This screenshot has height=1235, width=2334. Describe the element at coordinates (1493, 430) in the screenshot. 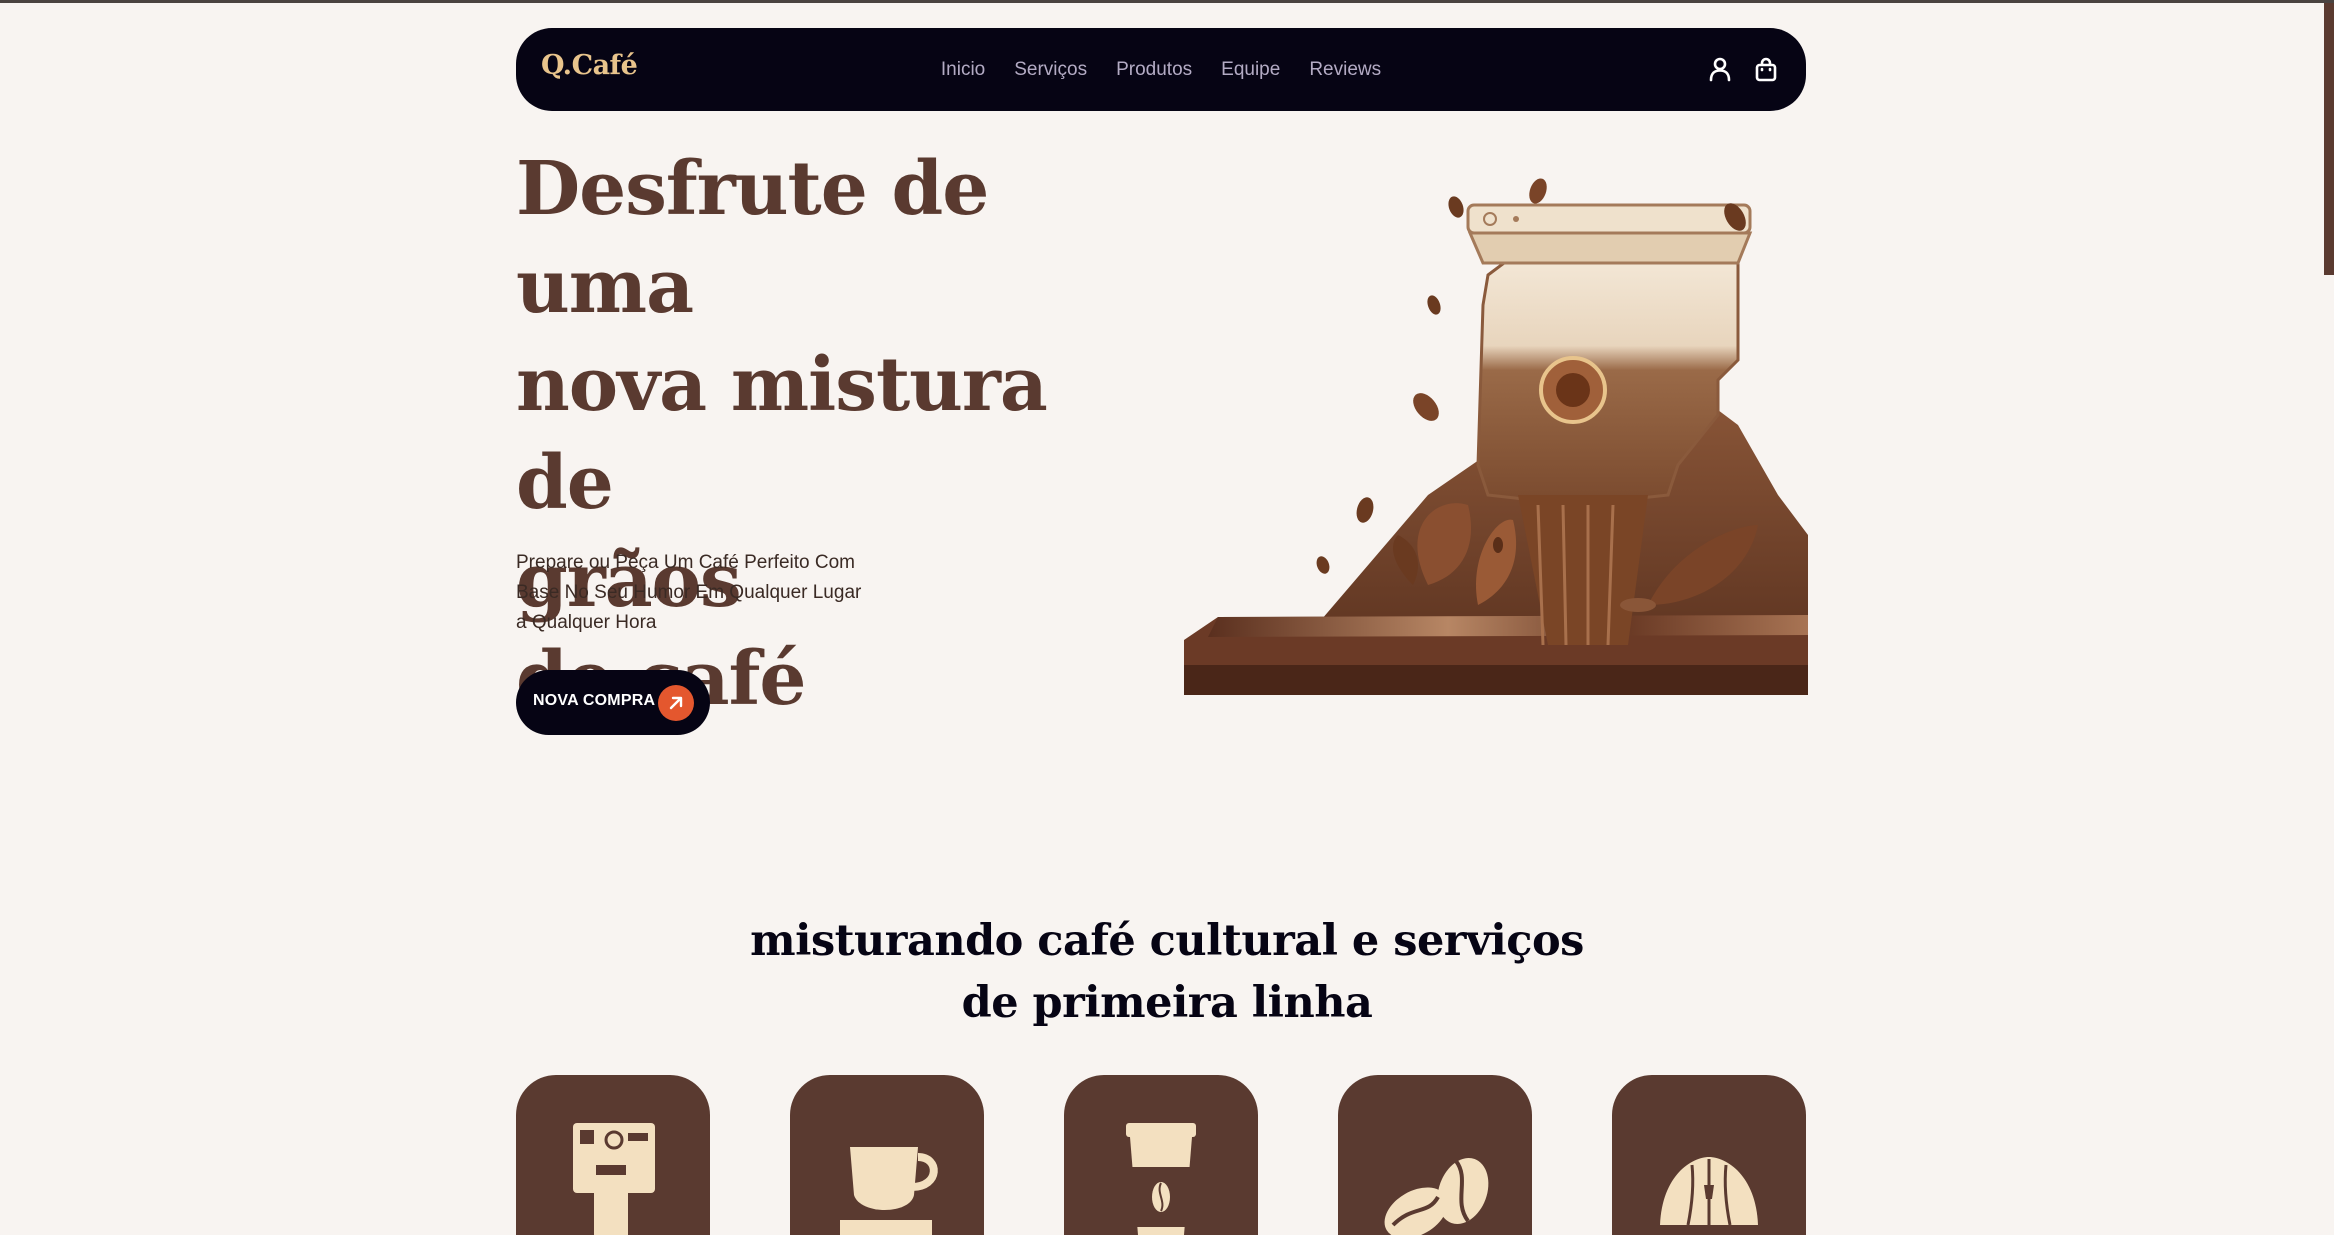

I see `coffee-grinder-illustration` at that location.